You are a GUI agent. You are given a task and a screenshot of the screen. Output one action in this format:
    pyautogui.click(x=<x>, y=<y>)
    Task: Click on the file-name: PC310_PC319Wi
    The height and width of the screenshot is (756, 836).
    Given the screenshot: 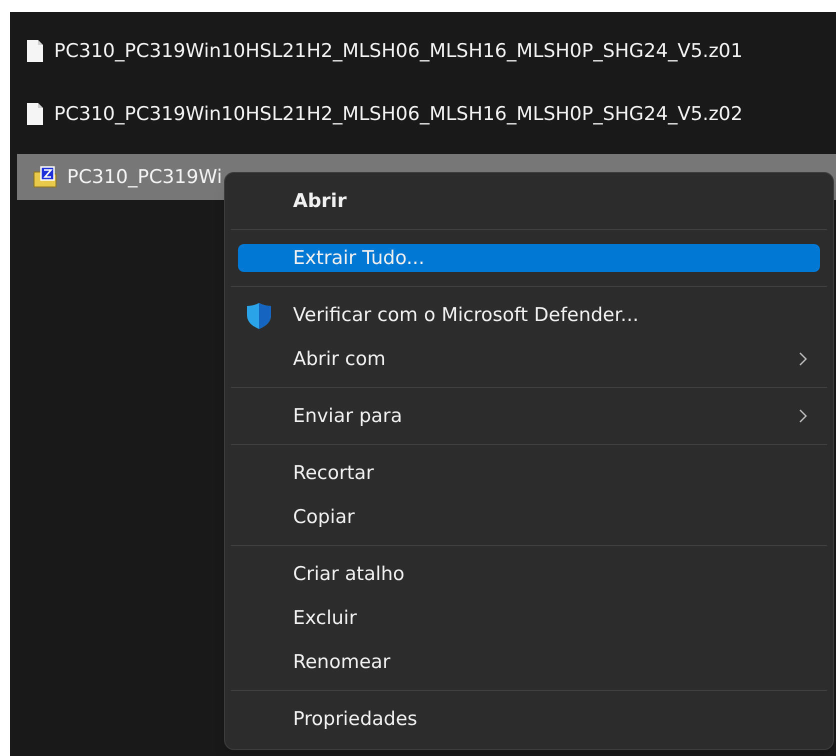 What is the action you would take?
    pyautogui.click(x=144, y=177)
    